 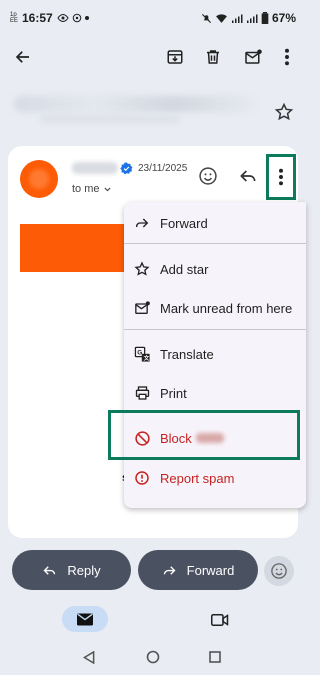 I want to click on delete-button, so click(x=213, y=57).